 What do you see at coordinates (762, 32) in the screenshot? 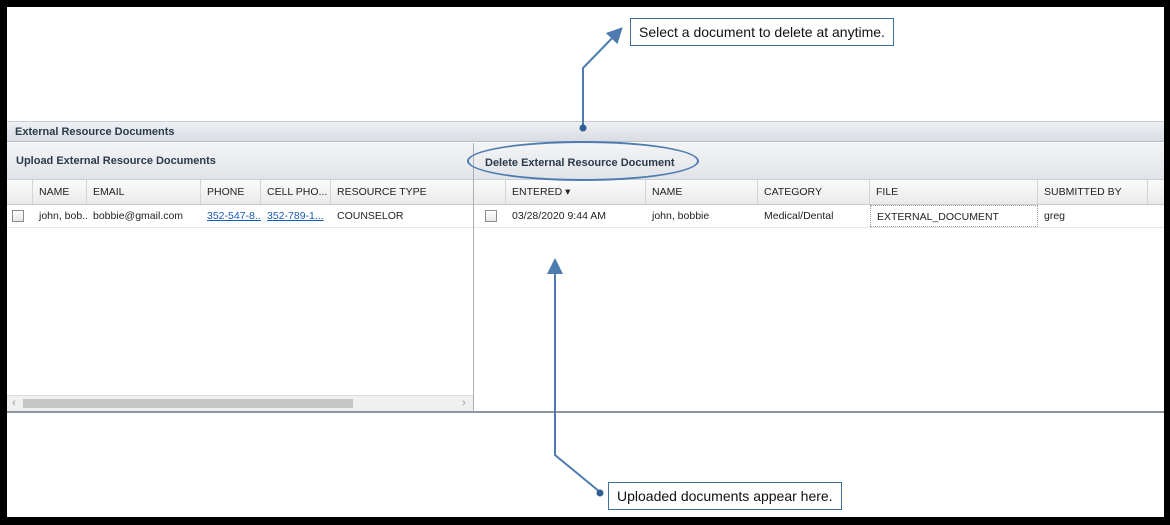
I see `callout-top: Select a document to delete at anytime.` at bounding box center [762, 32].